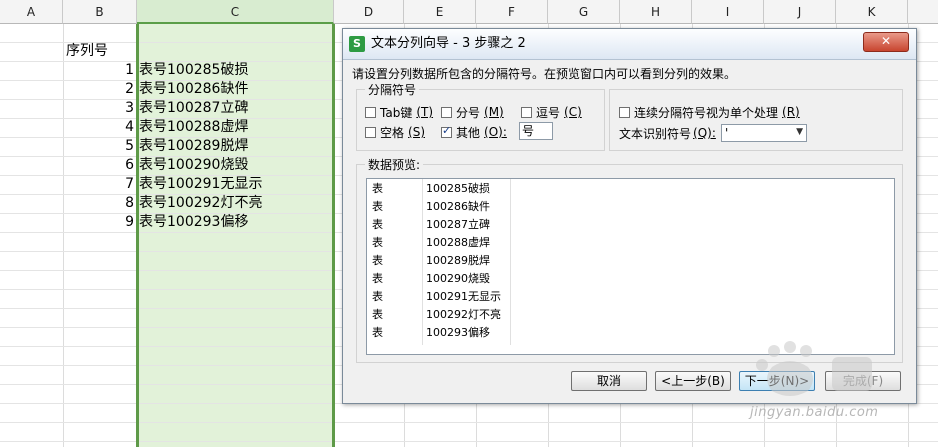 This screenshot has height=447, width=938. I want to click on column-header-e: E, so click(440, 12).